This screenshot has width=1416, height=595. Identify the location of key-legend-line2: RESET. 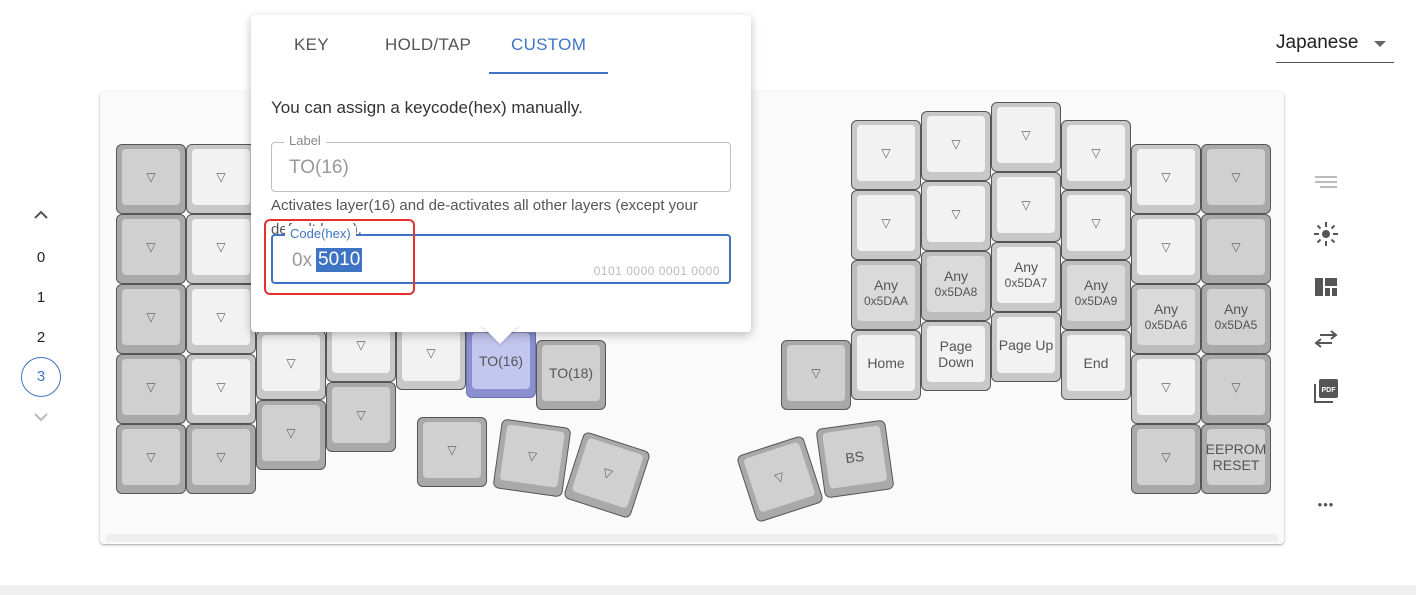
(1236, 465).